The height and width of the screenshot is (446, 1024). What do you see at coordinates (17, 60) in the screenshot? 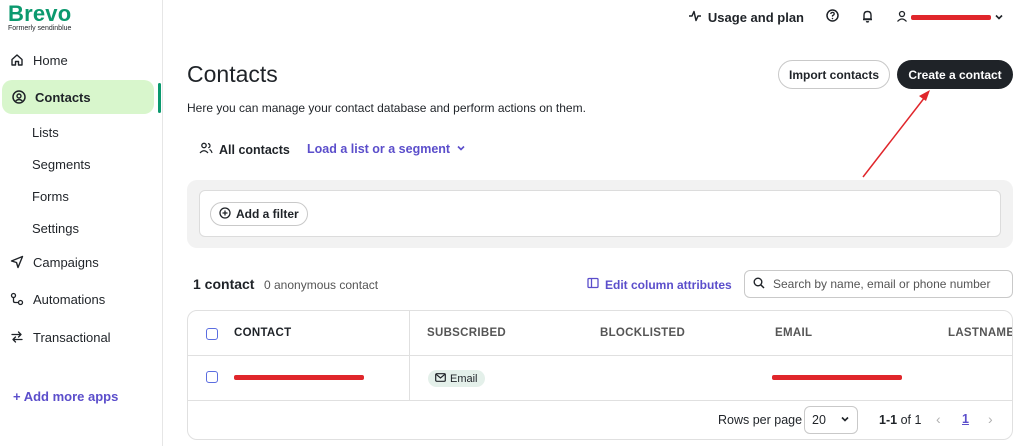
I see `home-icon` at bounding box center [17, 60].